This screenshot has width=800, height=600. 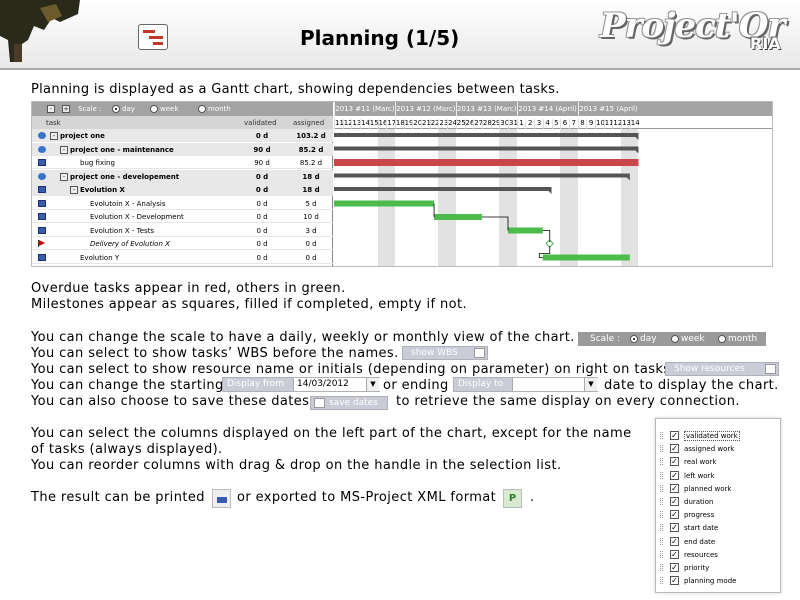 What do you see at coordinates (708, 488) in the screenshot?
I see `column-option-label: planned work` at bounding box center [708, 488].